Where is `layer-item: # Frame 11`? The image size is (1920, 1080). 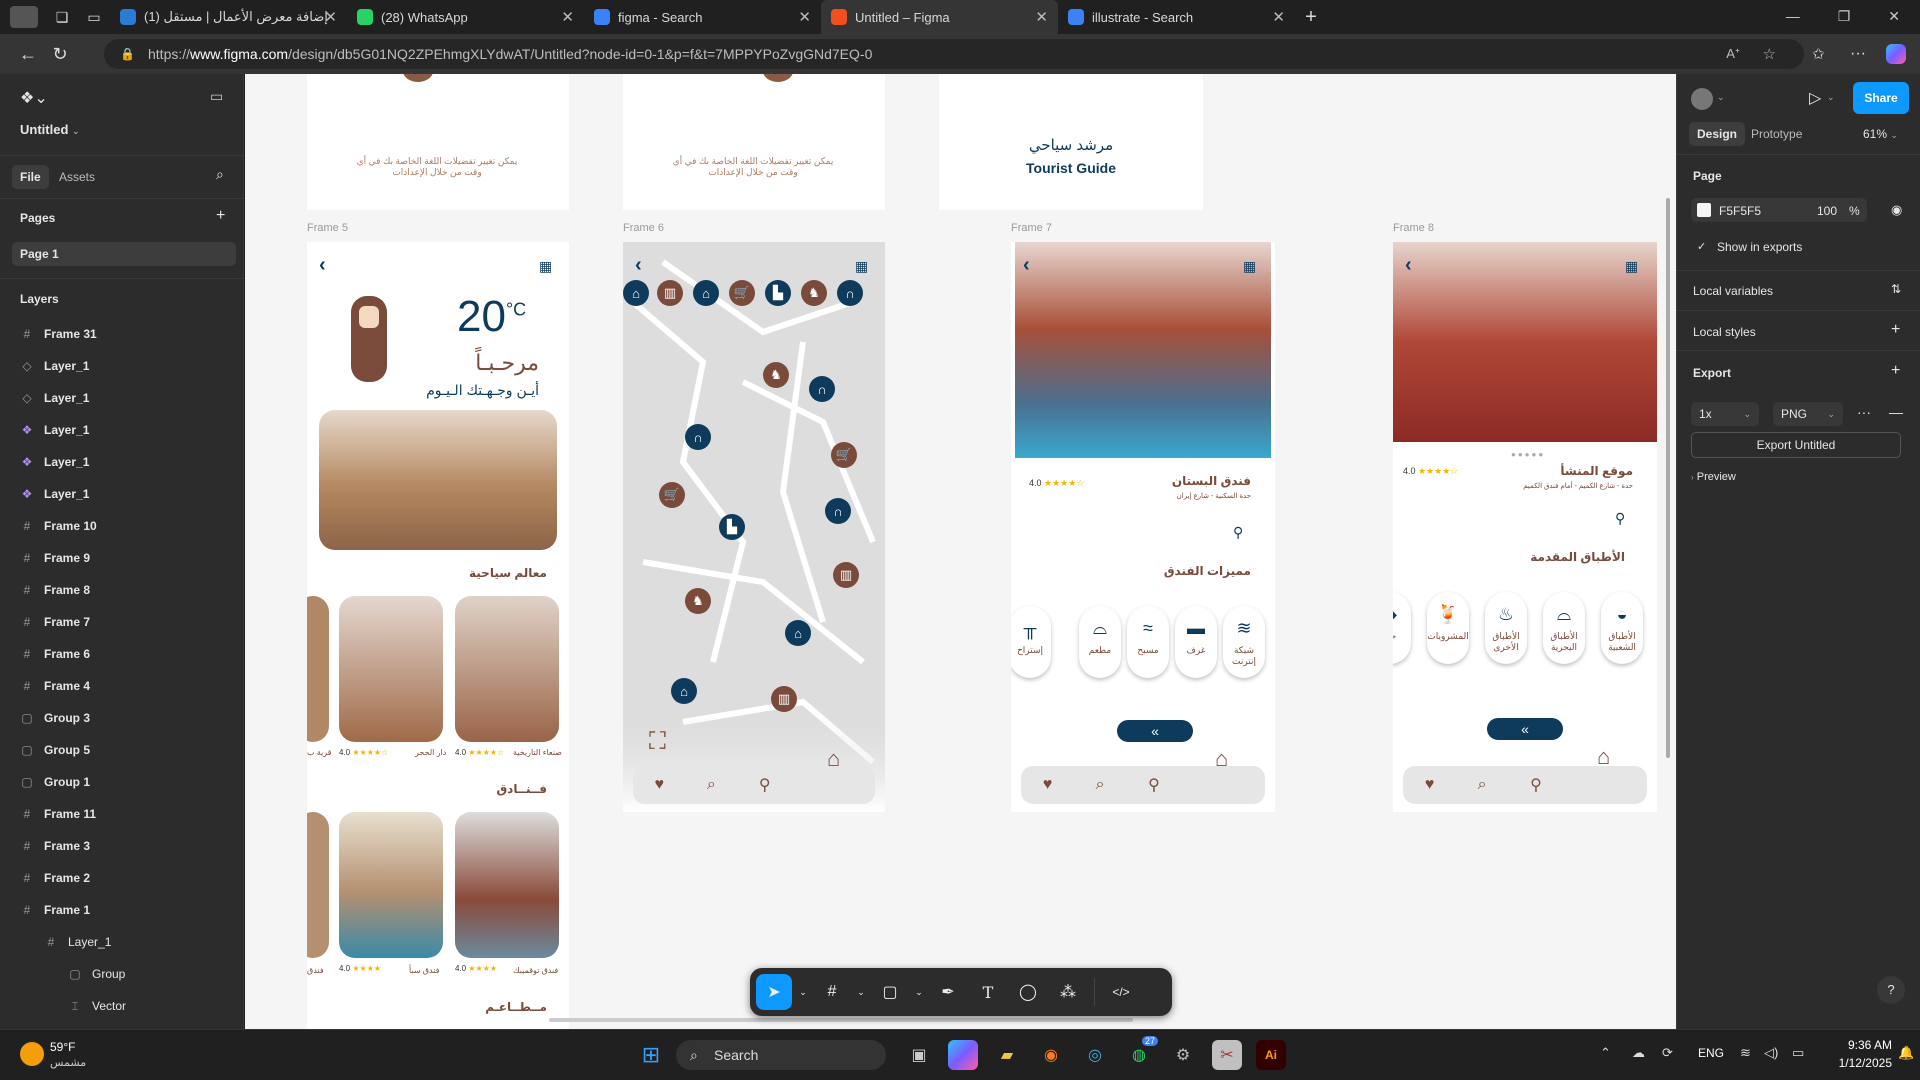
layer-item: # Frame 11 is located at coordinates (122, 814).